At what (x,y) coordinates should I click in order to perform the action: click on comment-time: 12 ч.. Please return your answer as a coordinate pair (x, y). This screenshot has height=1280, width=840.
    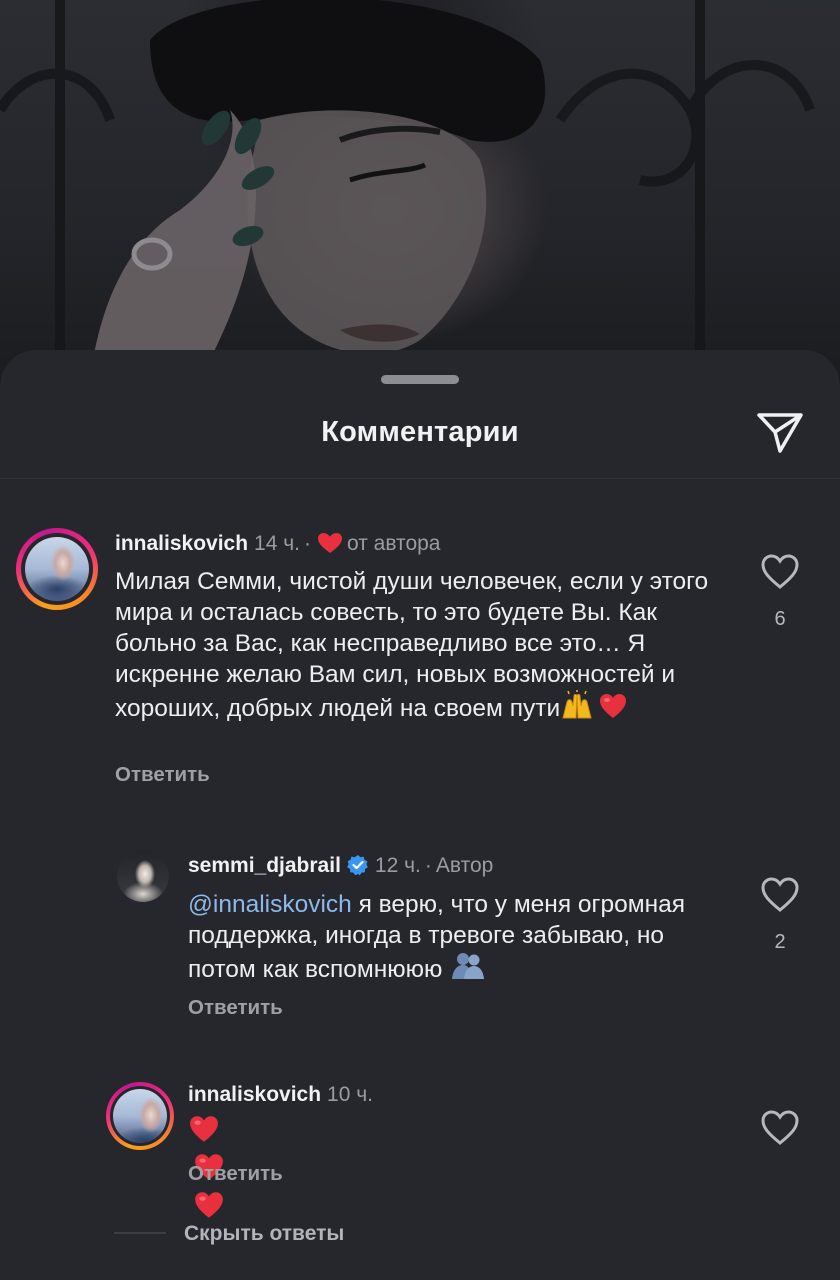
    Looking at the image, I should click on (397, 865).